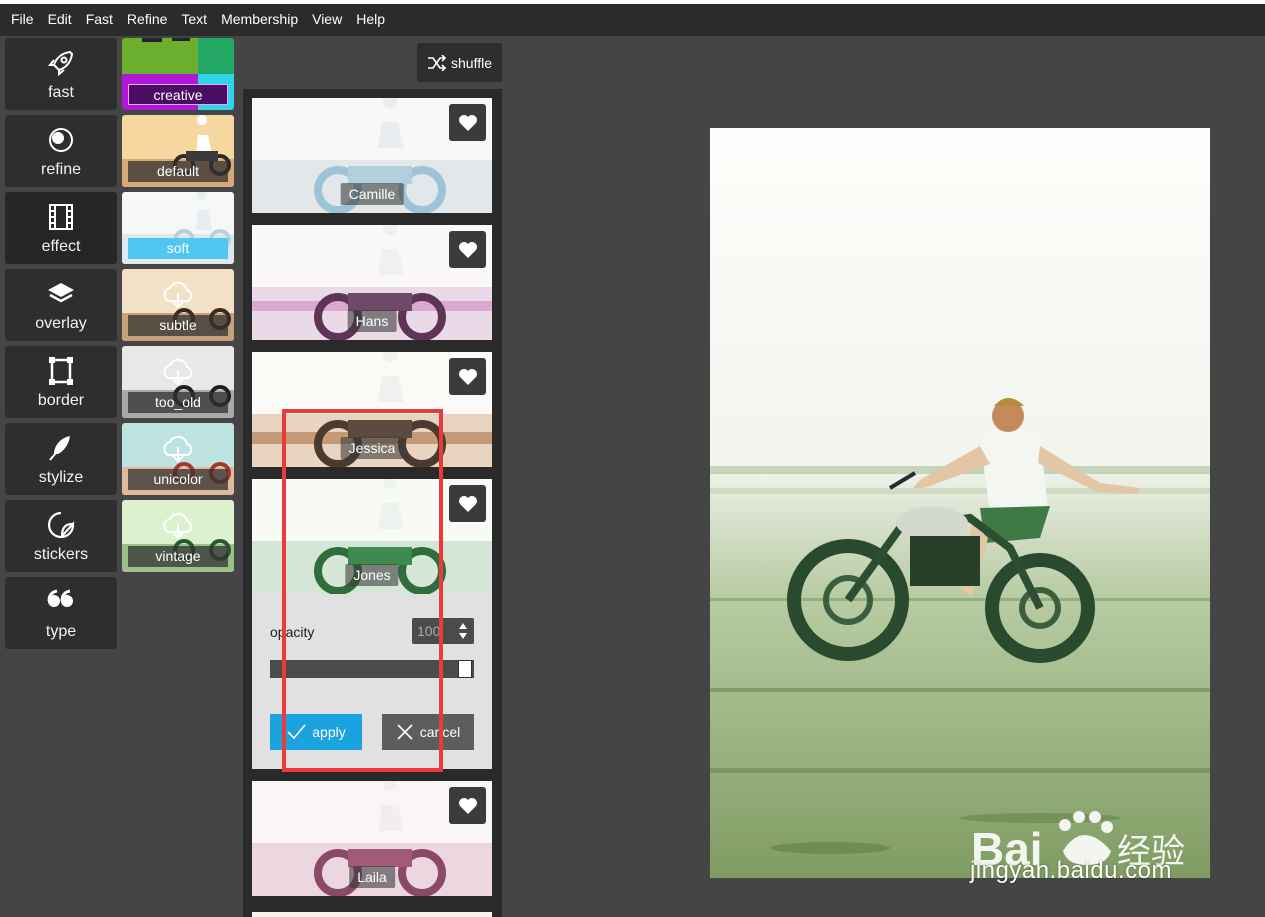  I want to click on category-too-old: too_old, so click(178, 382).